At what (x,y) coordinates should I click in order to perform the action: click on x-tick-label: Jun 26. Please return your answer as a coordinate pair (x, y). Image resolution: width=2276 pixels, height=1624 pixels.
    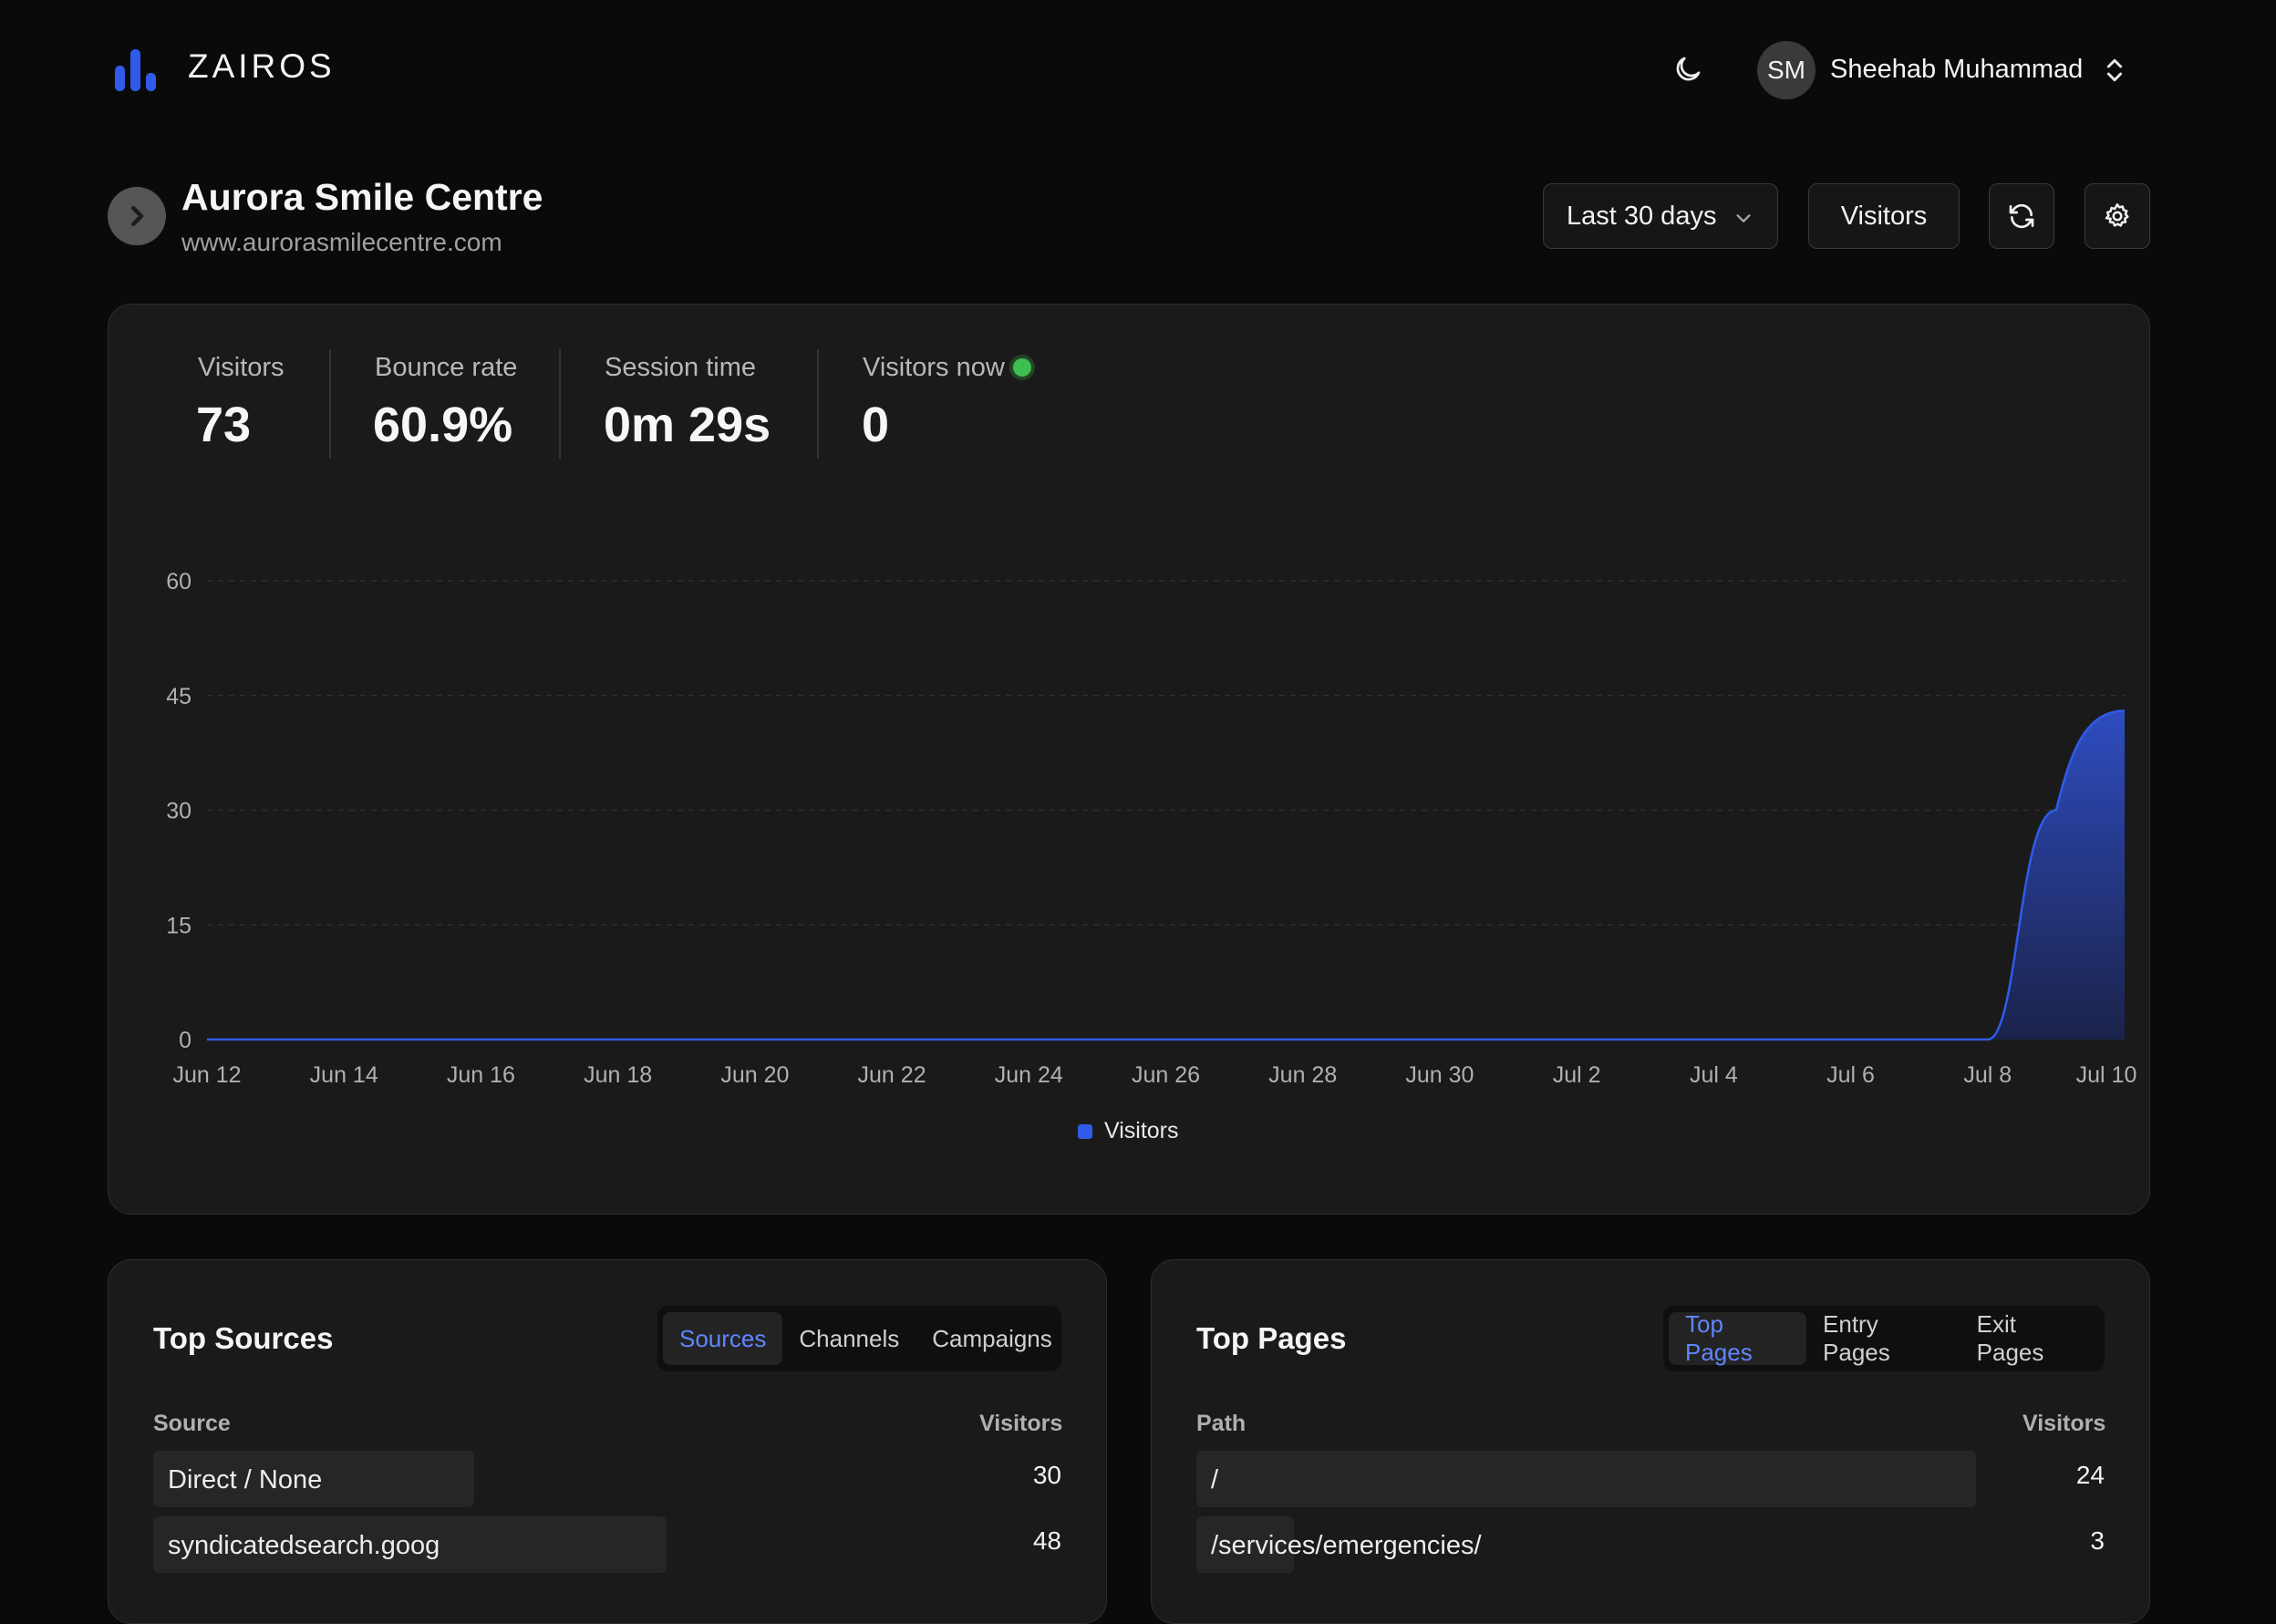
    Looking at the image, I should click on (1166, 1075).